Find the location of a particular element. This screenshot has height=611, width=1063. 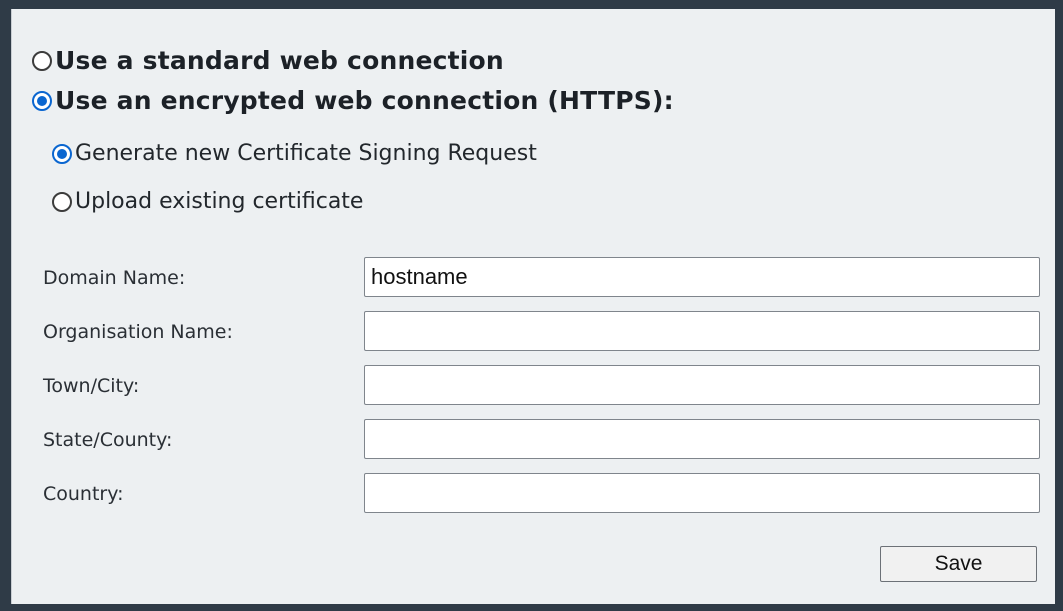

state-county-label: State/County: is located at coordinates (108, 440).